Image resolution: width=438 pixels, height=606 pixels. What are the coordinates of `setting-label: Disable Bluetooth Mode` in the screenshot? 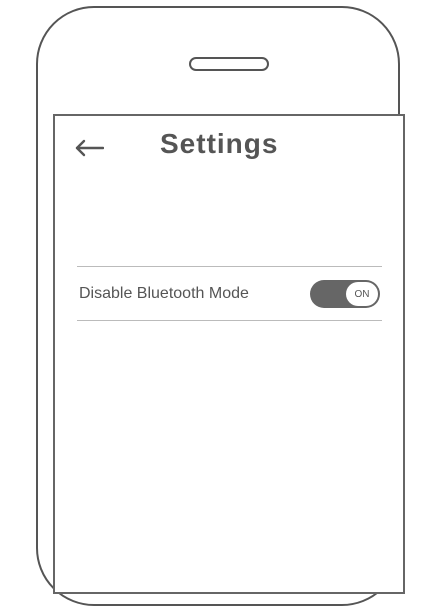 It's located at (164, 293).